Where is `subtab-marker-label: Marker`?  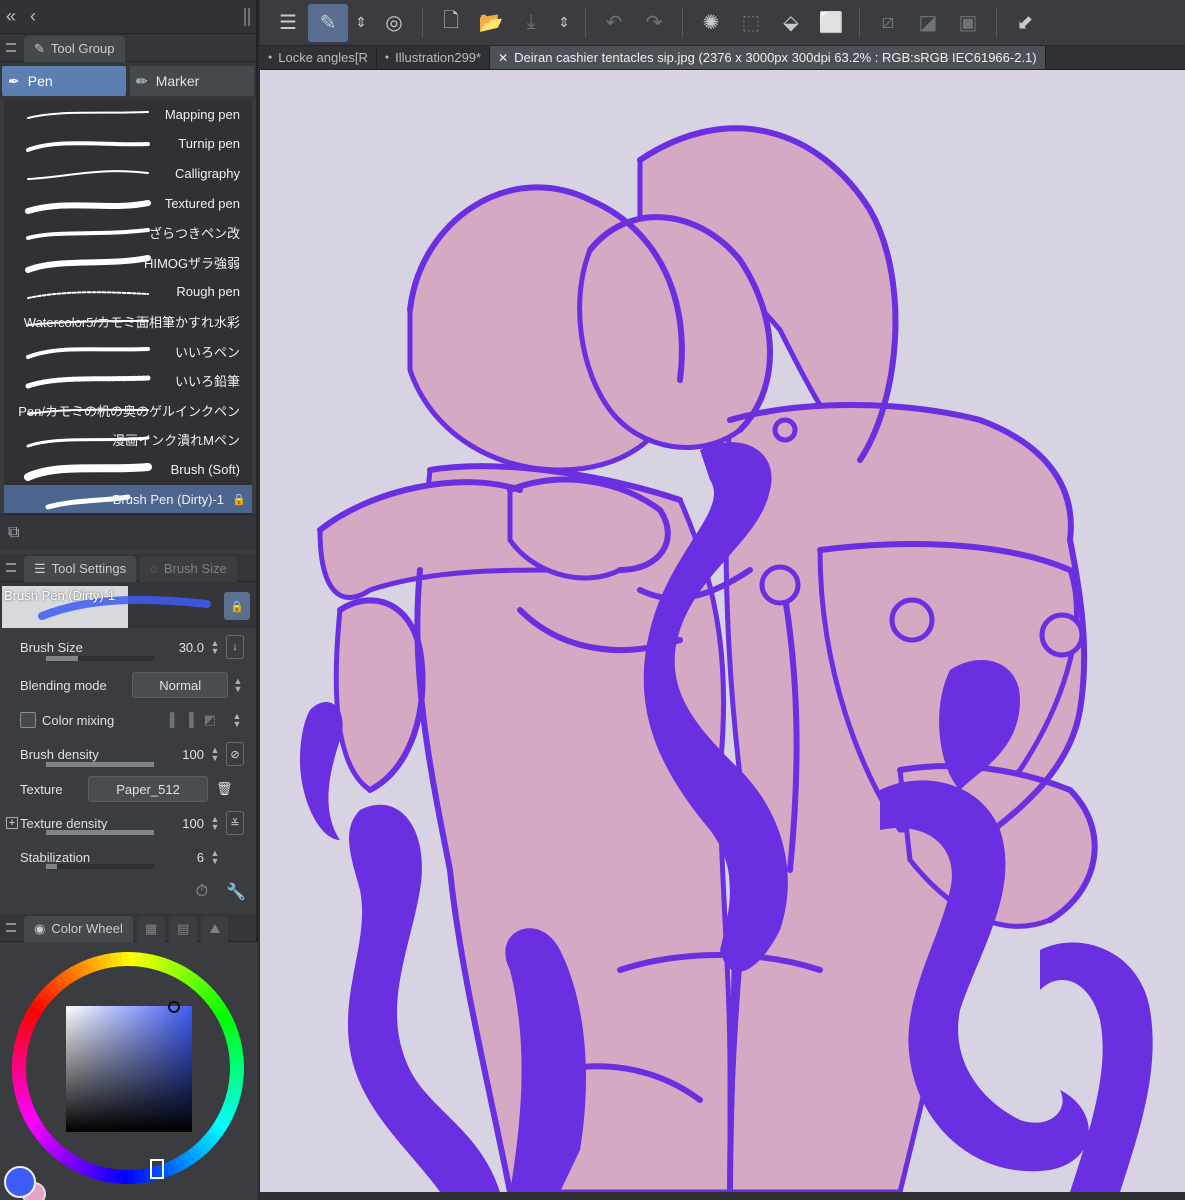
subtab-marker-label: Marker is located at coordinates (177, 81).